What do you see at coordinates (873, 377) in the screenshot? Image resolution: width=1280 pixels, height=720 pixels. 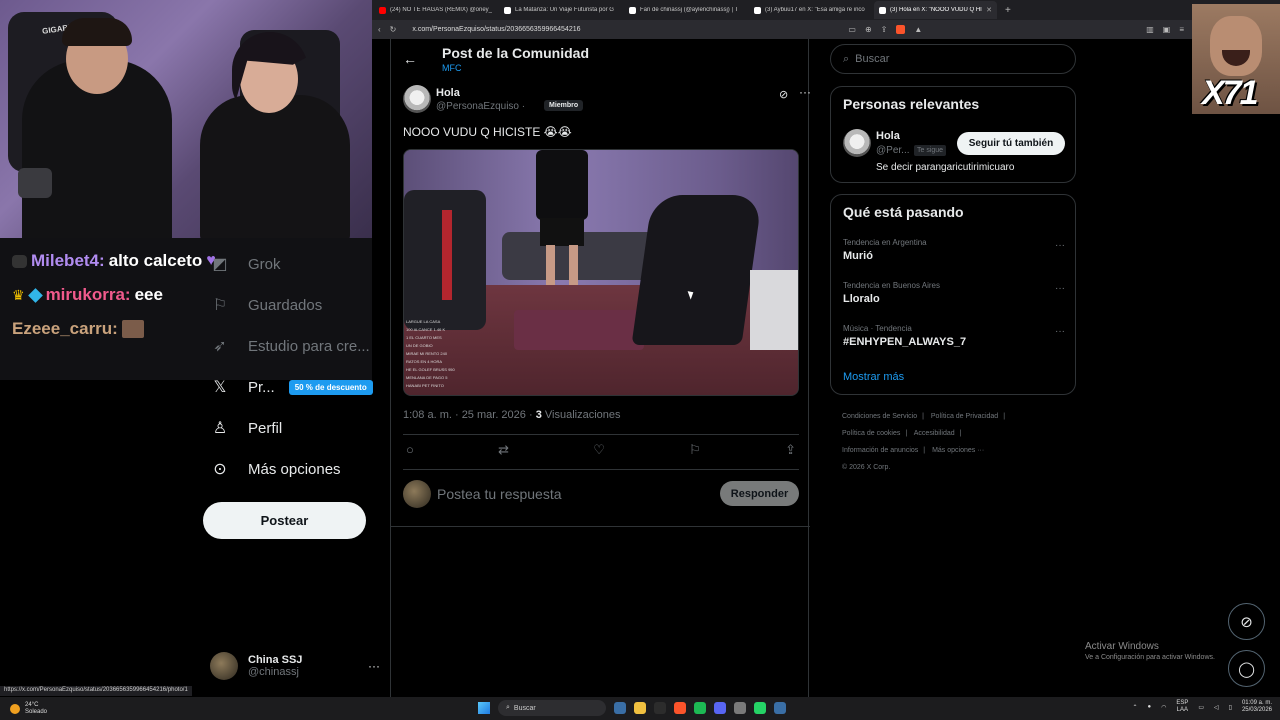 I see `show-more-link: Mostrar más` at bounding box center [873, 377].